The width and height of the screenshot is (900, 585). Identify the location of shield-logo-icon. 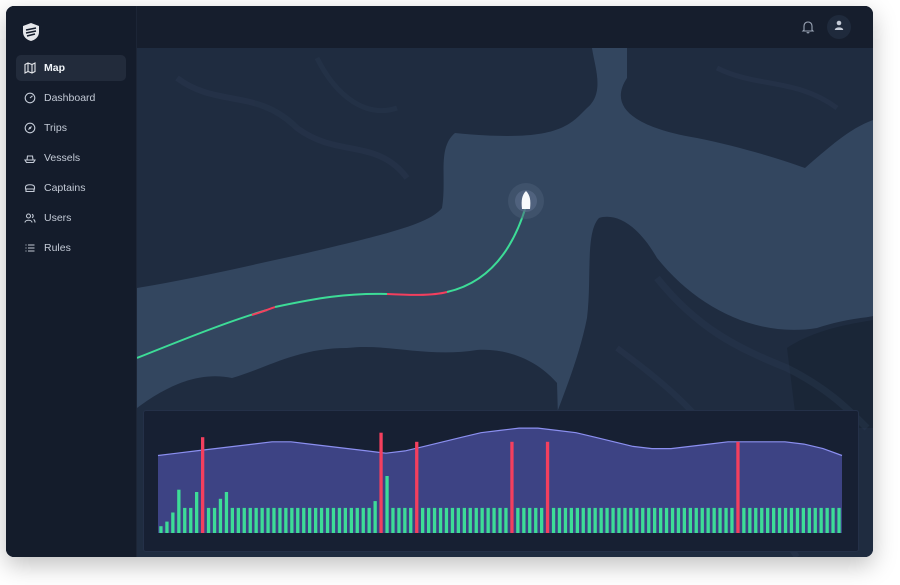
(31, 32).